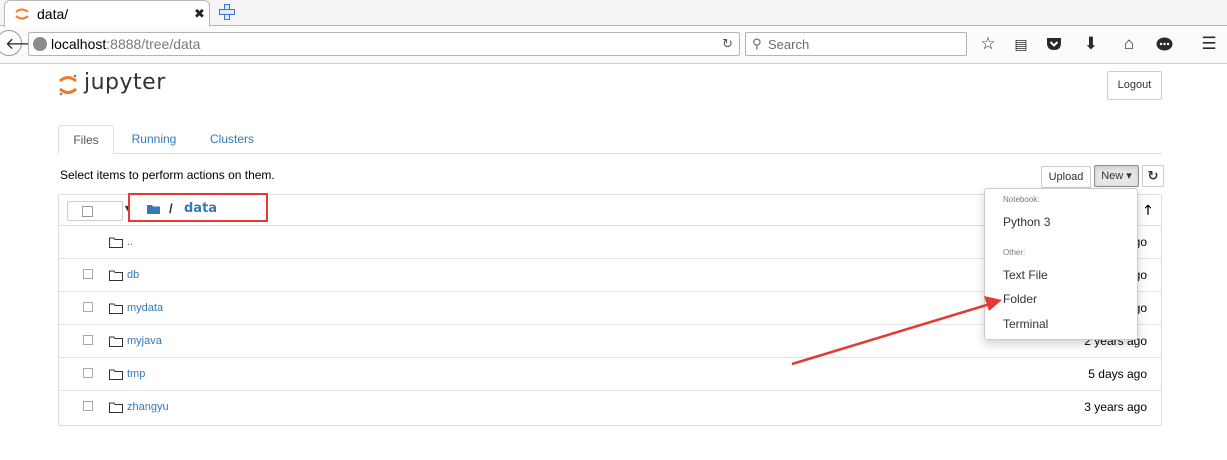  What do you see at coordinates (87, 211) in the screenshot?
I see `select-all-checkbox` at bounding box center [87, 211].